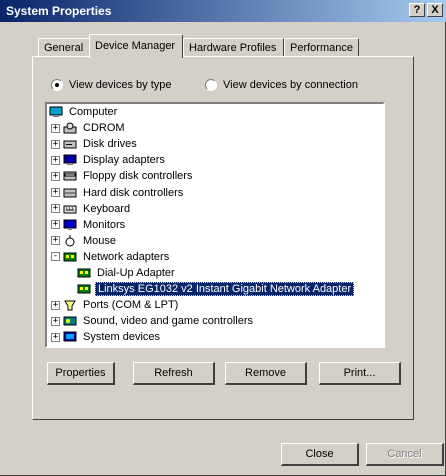 This screenshot has height=476, width=446. I want to click on tree-item: Dial-Up Adapter, so click(127, 273).